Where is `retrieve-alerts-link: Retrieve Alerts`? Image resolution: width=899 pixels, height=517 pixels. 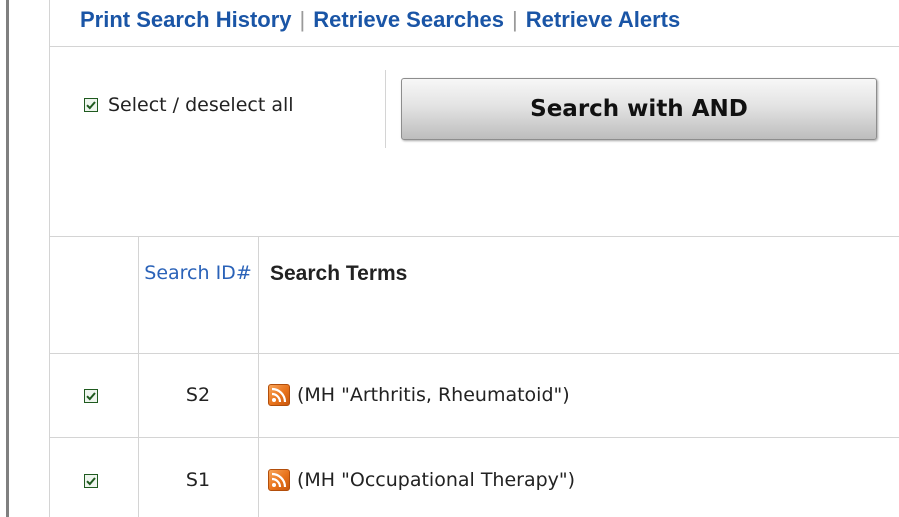 retrieve-alerts-link: Retrieve Alerts is located at coordinates (603, 19).